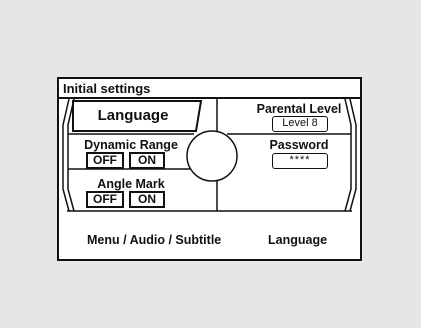  I want to click on footer-language: Language, so click(298, 240).